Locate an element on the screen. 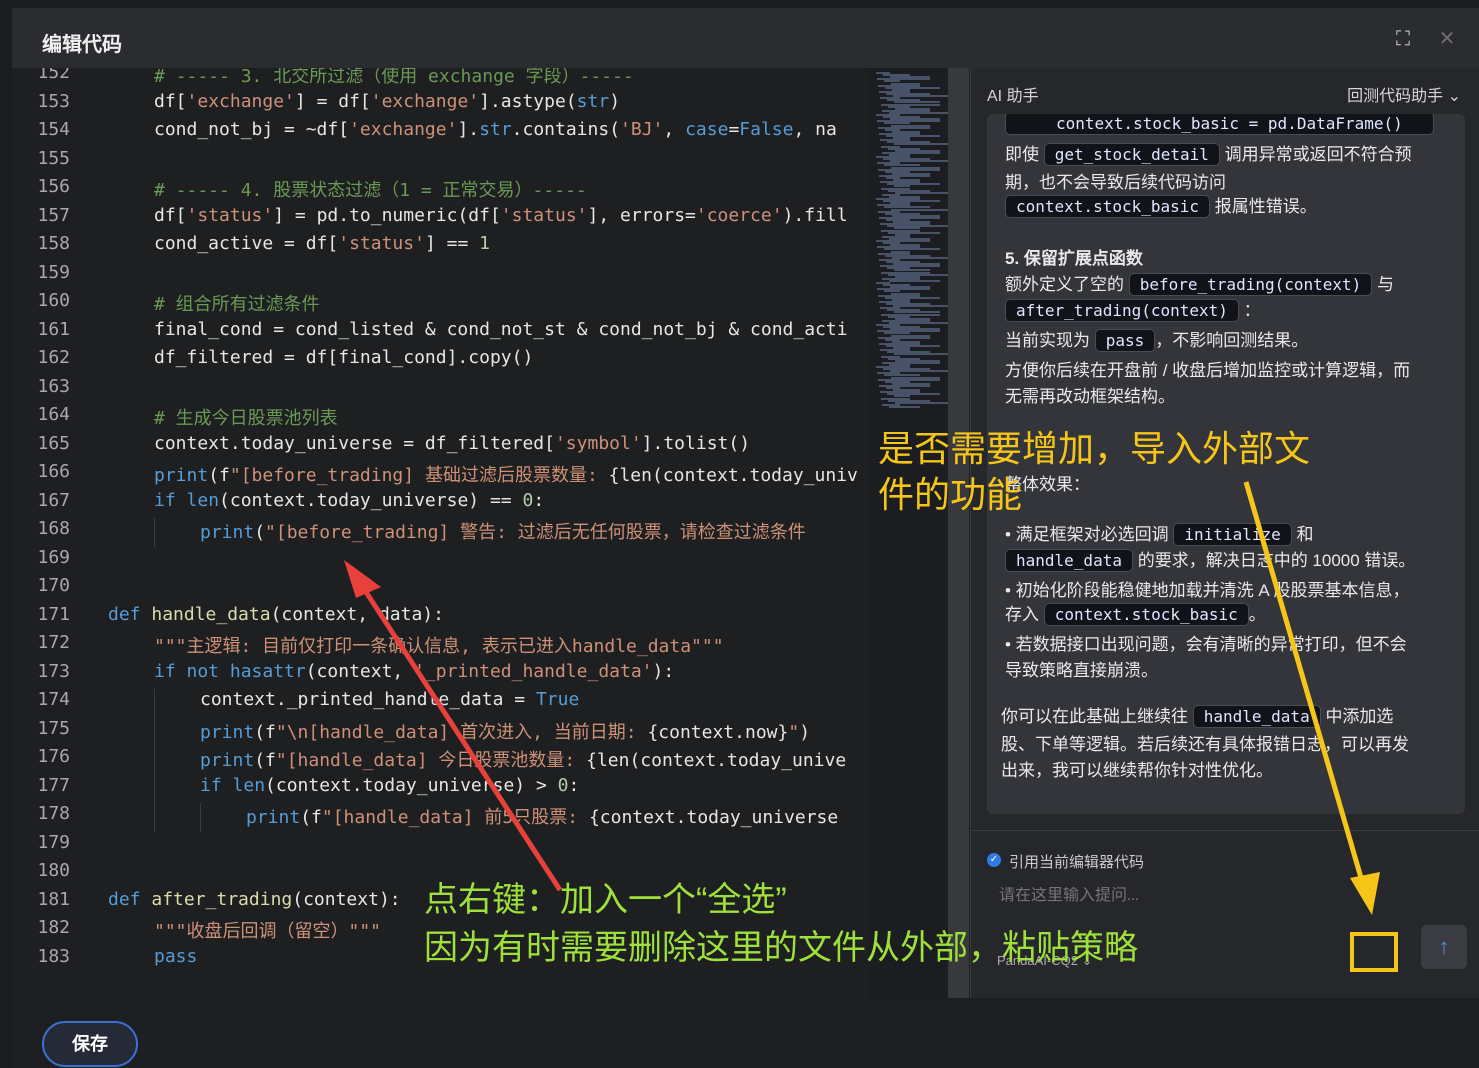  code-line: context._printed_handle_data = True is located at coordinates (389, 699).